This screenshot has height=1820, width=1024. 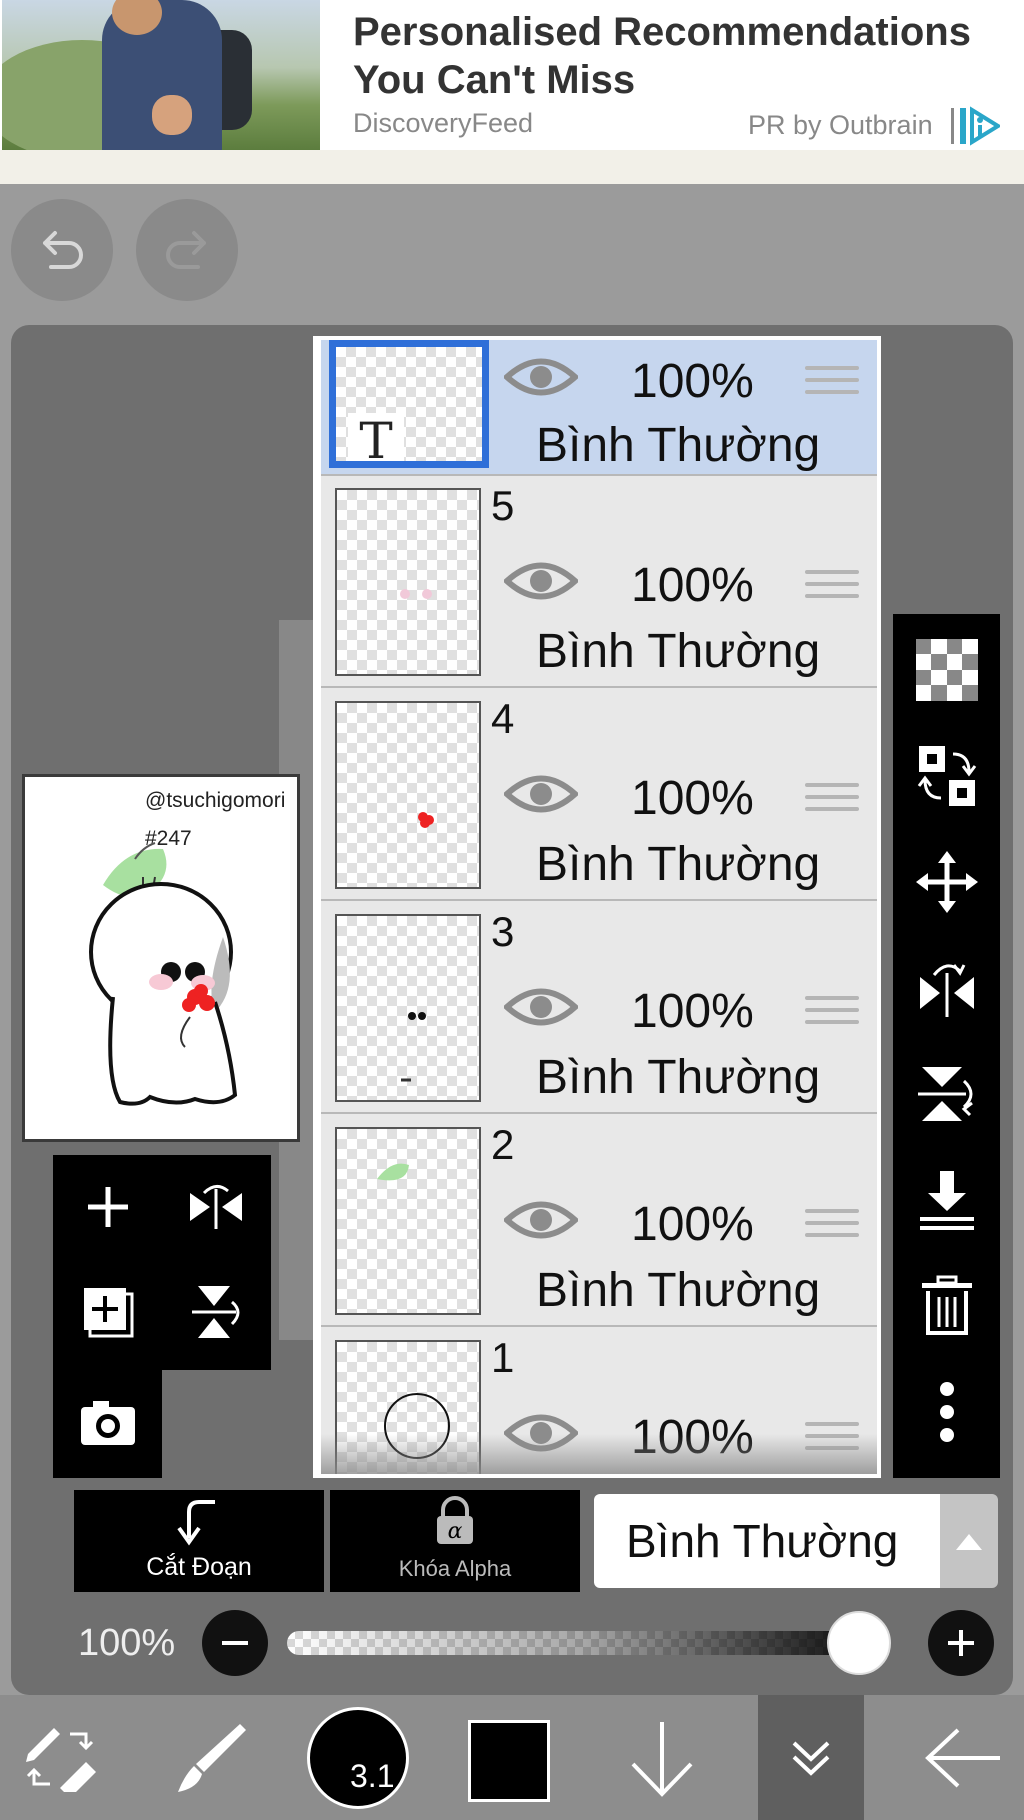 I want to click on layers-button, so click(x=811, y=1757).